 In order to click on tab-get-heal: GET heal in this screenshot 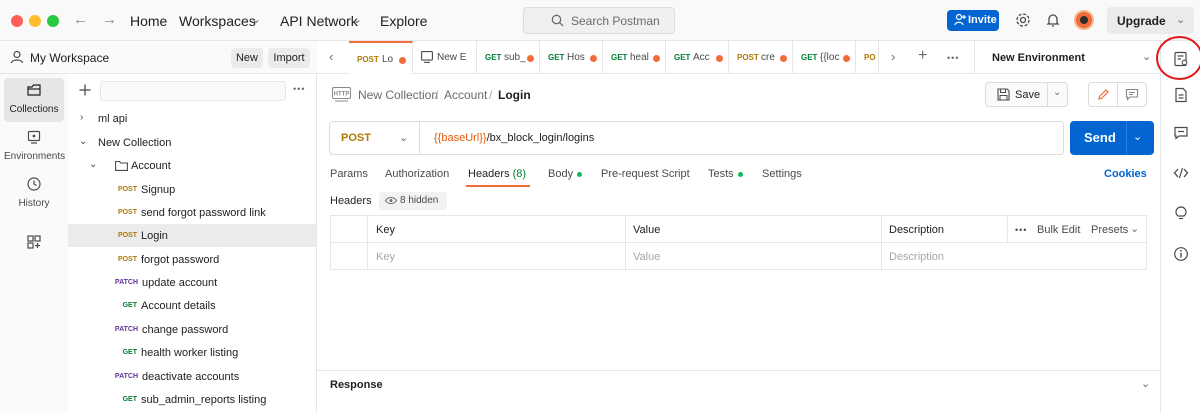, I will do `click(634, 57)`.